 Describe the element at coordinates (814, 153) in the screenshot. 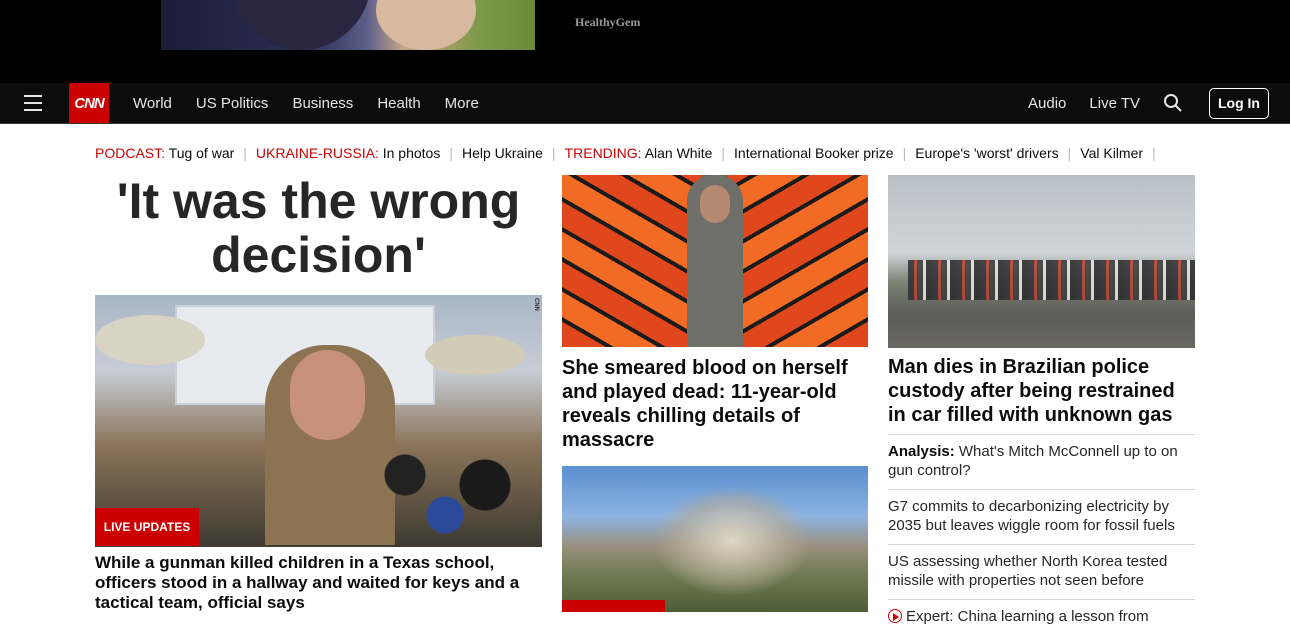

I see `trending-item: International Booker prize` at that location.